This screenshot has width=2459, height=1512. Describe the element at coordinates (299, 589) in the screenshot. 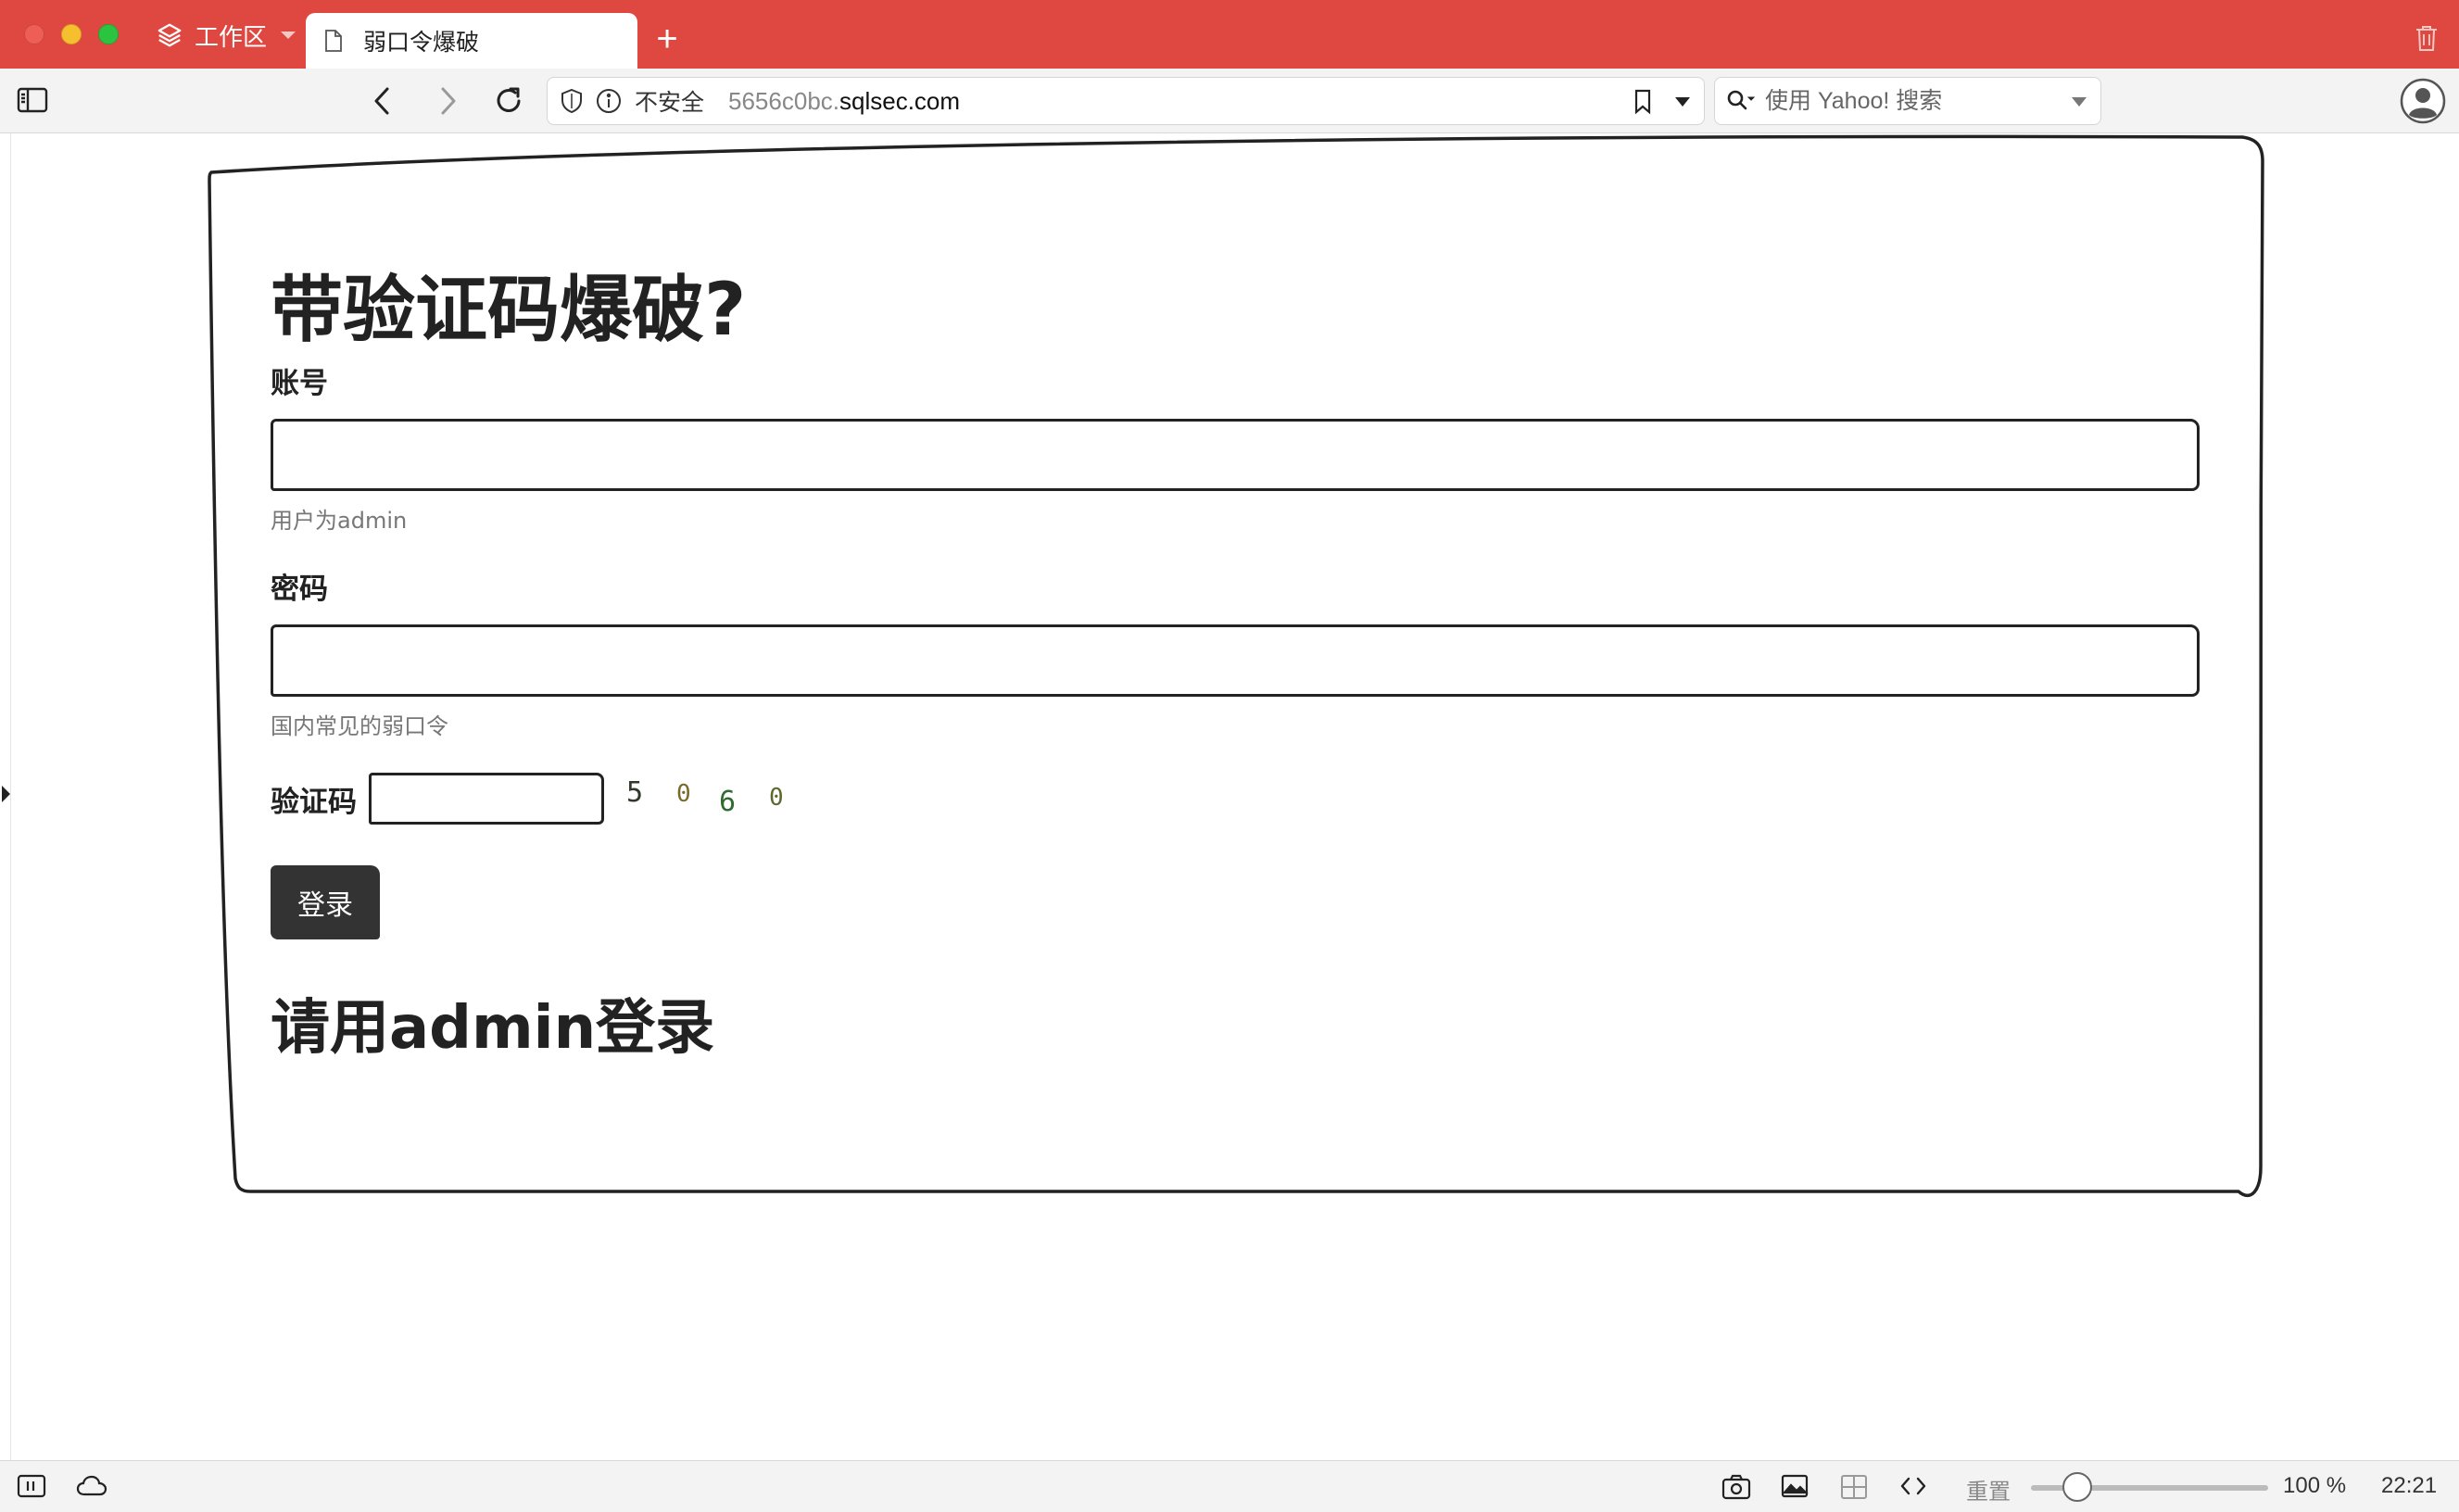

I see `password-label: 密码` at that location.